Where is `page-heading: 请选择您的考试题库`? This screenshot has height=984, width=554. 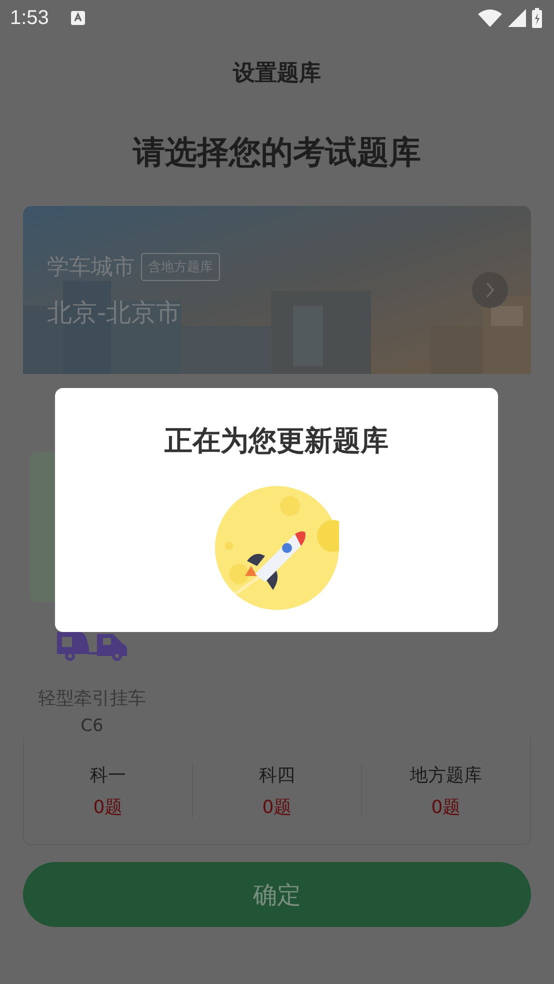 page-heading: 请选择您的考试题库 is located at coordinates (277, 152).